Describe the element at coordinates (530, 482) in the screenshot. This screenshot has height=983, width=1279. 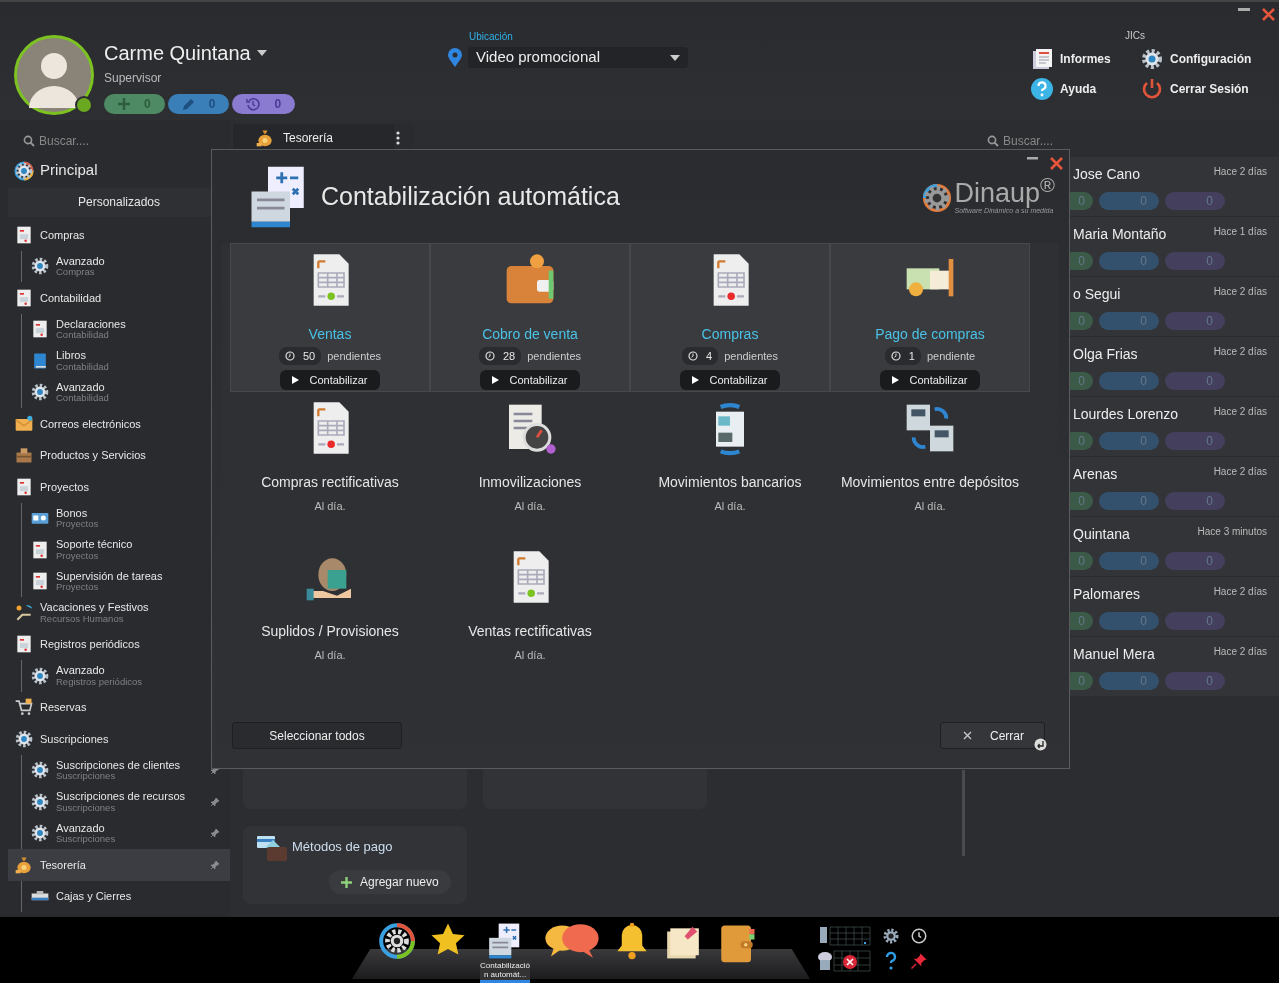
I see `tile-title: Inmovilizaciones` at that location.